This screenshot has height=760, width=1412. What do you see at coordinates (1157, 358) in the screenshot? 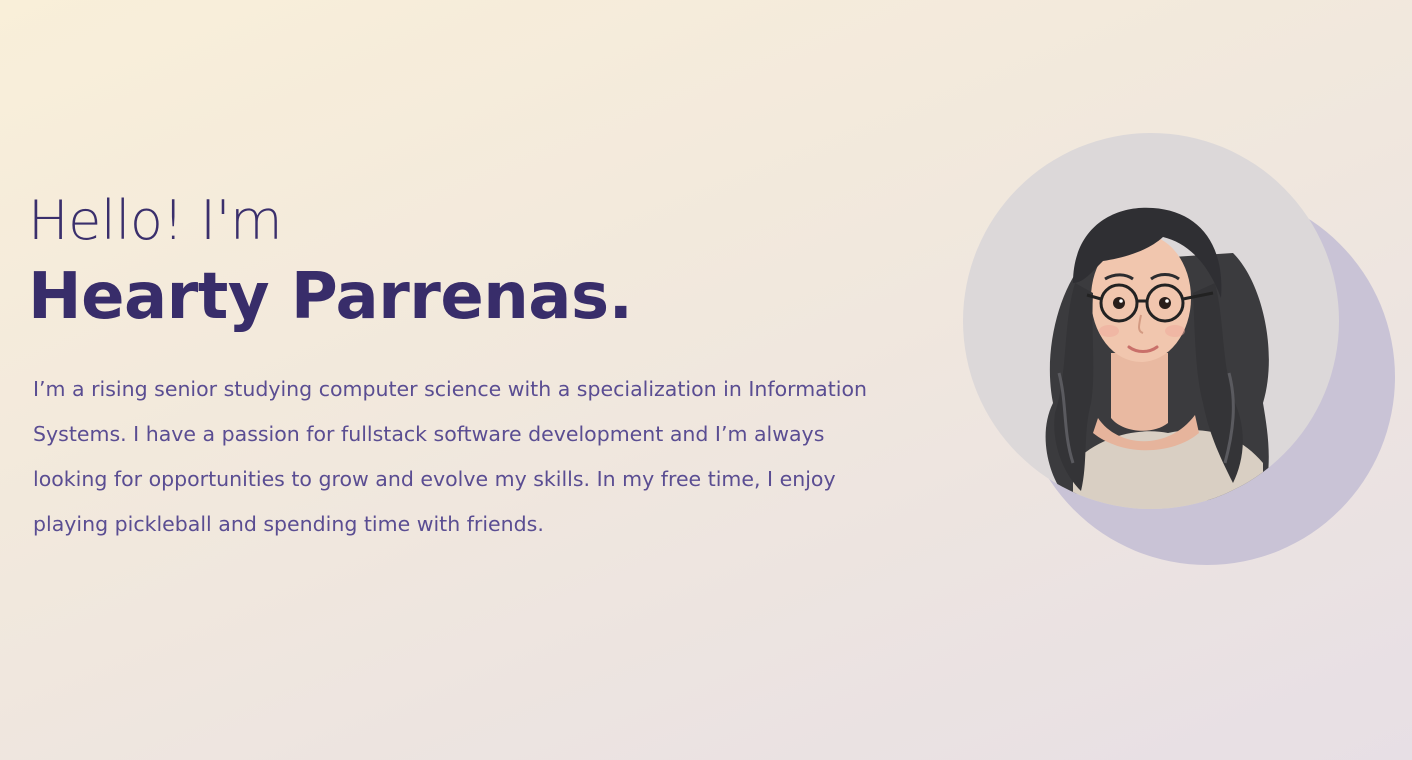
I see `avatar-illustration-icon` at bounding box center [1157, 358].